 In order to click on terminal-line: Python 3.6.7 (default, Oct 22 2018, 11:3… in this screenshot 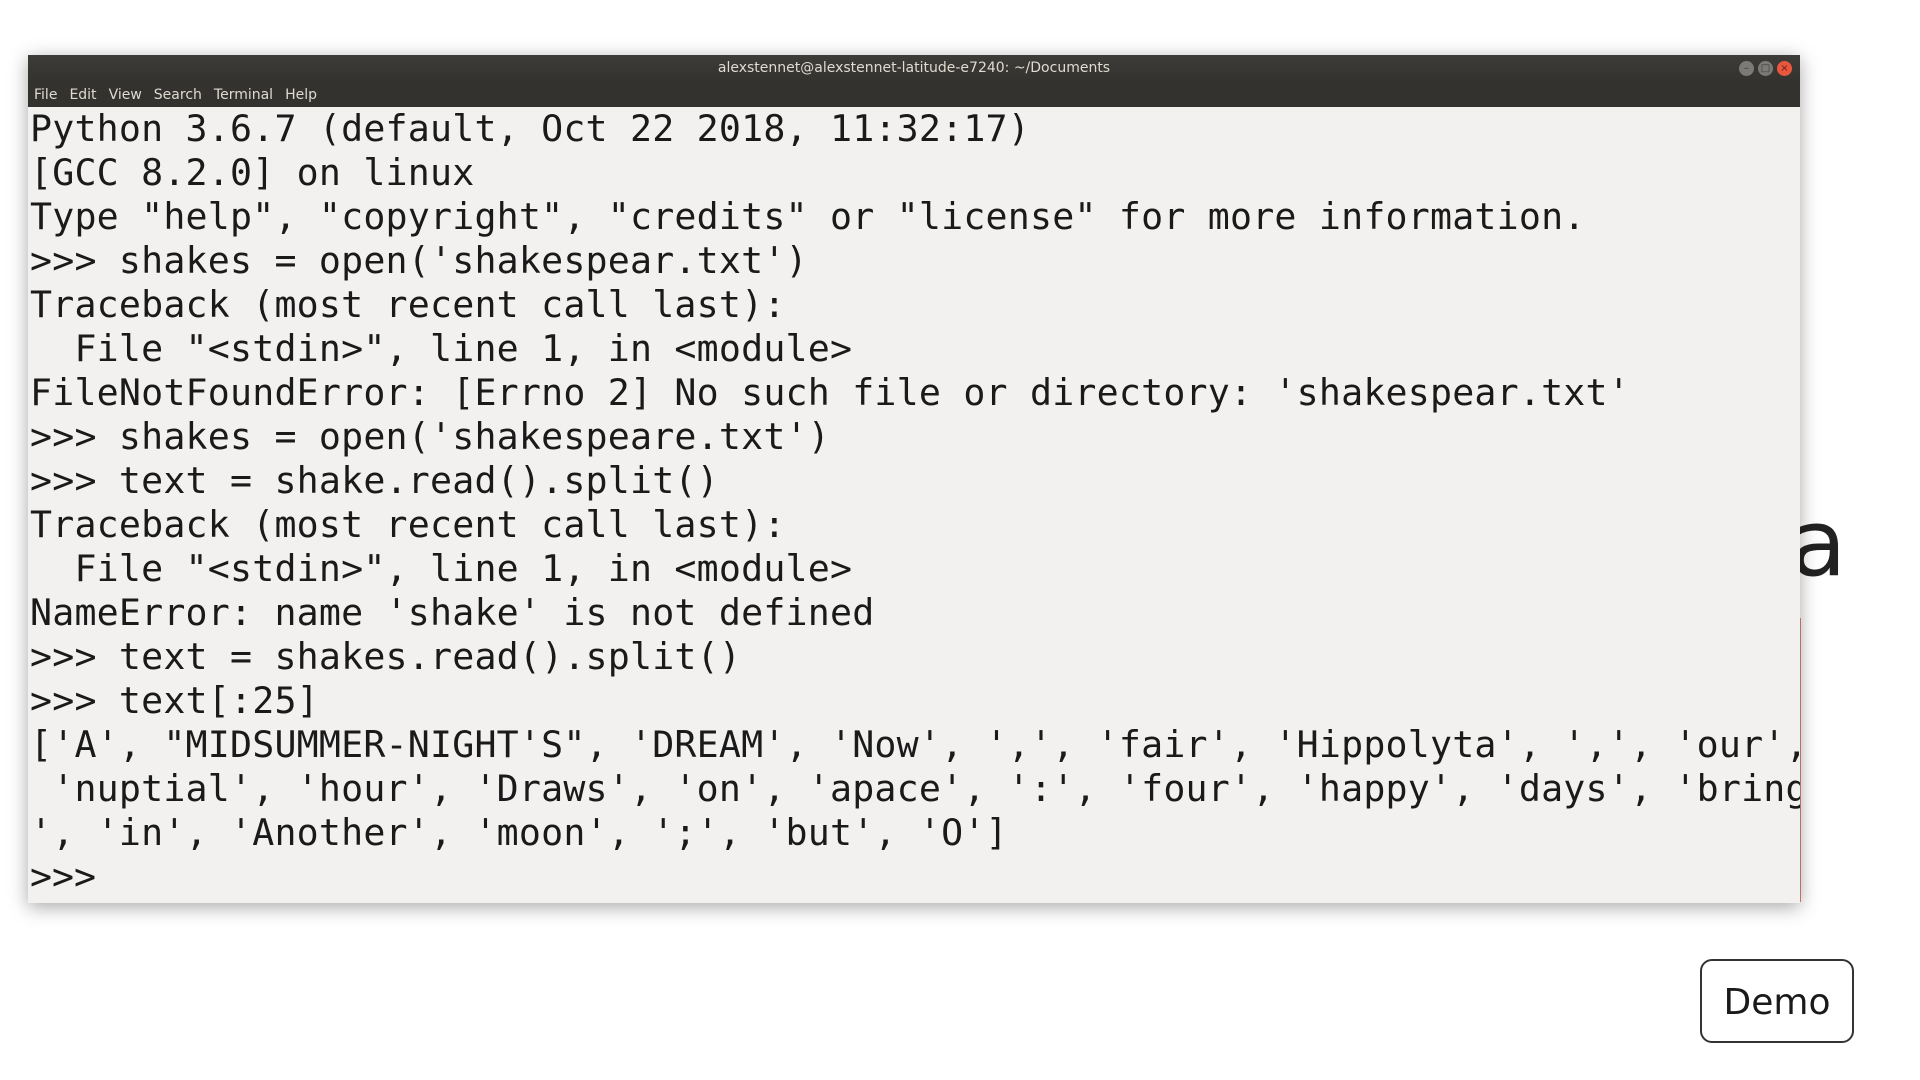, I will do `click(530, 128)`.